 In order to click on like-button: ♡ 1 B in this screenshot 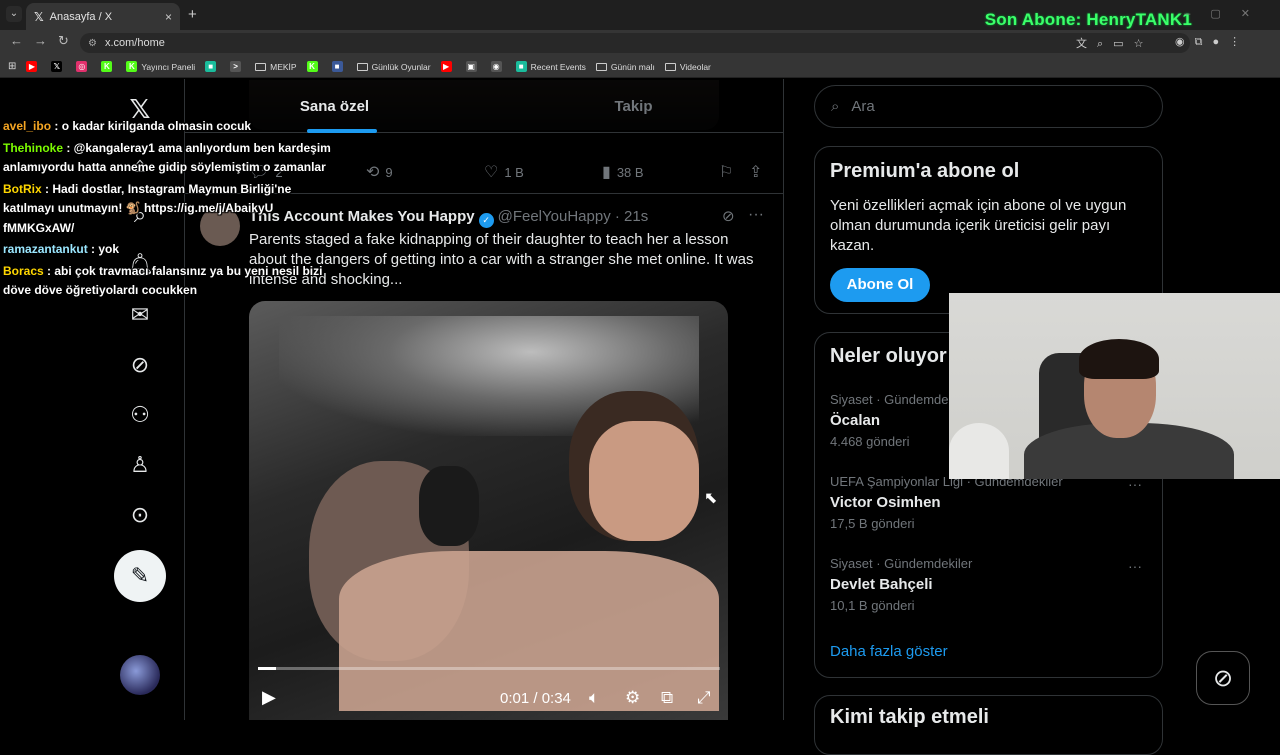, I will do `click(504, 172)`.